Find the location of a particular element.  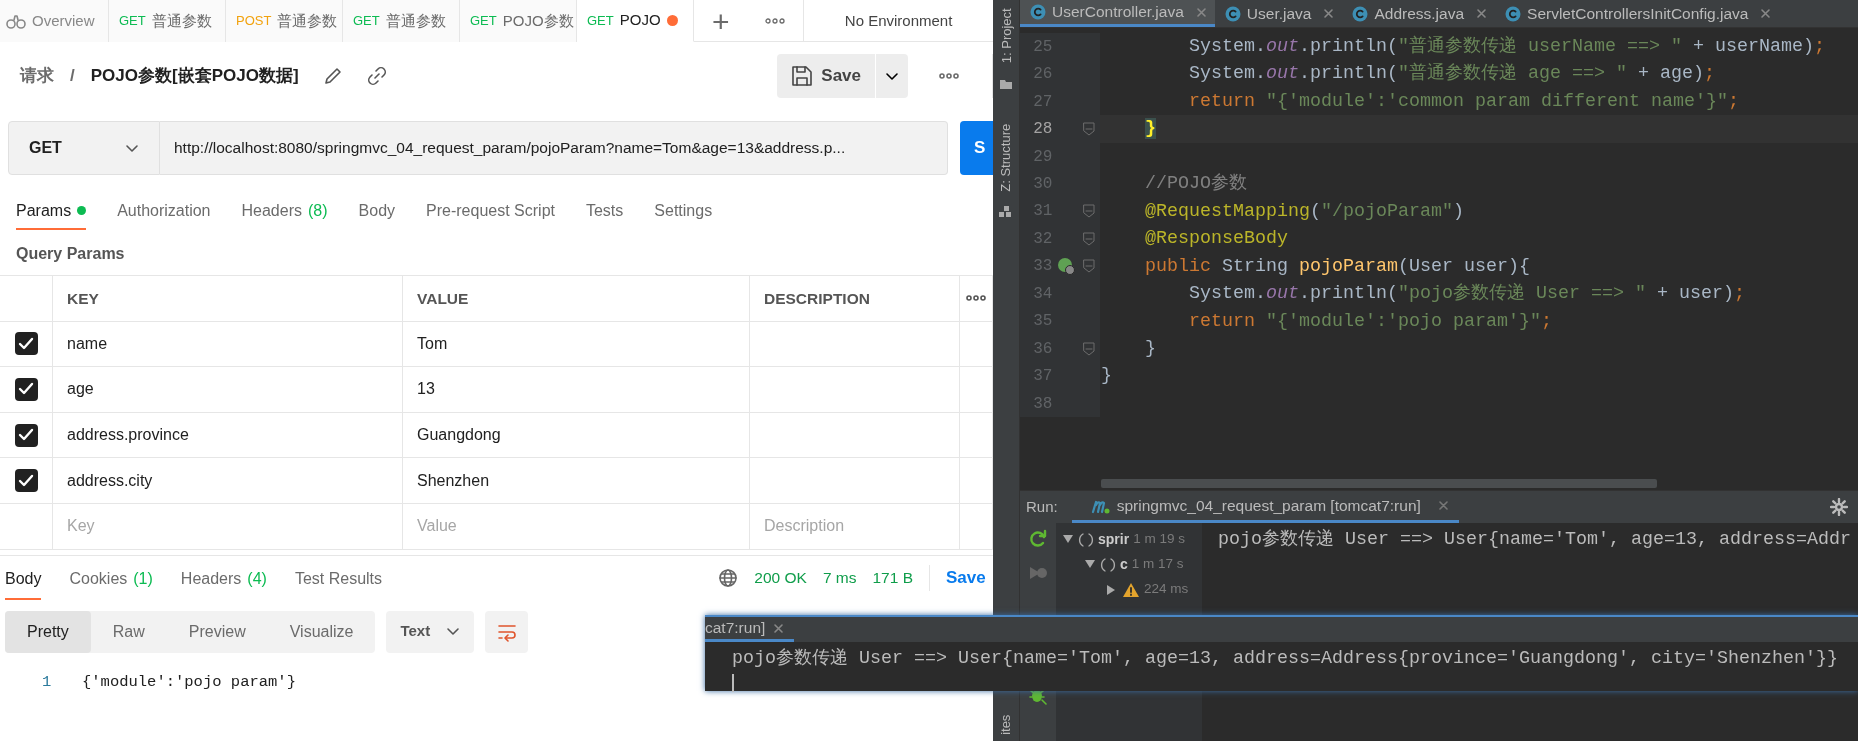

request-tab: GET POJO参数 is located at coordinates (518, 21).